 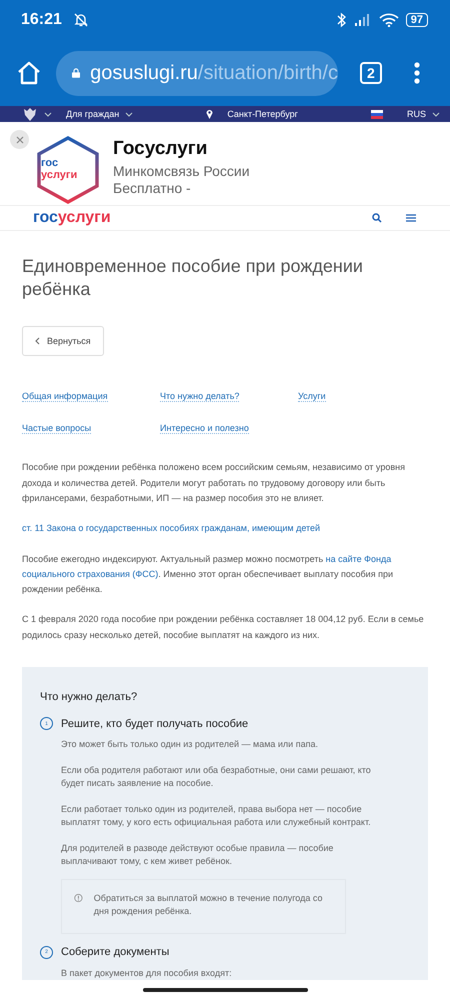 What do you see at coordinates (57, 428) in the screenshot?
I see `section-link: Частые вопросы` at bounding box center [57, 428].